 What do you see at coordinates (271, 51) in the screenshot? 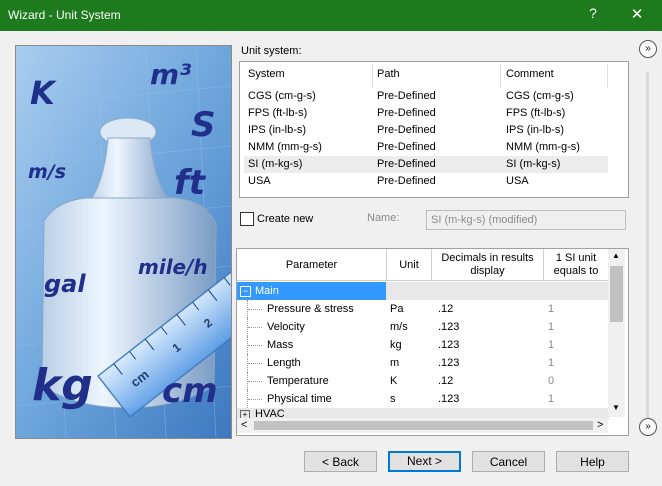
I see `unit-system-label: Unit system:` at bounding box center [271, 51].